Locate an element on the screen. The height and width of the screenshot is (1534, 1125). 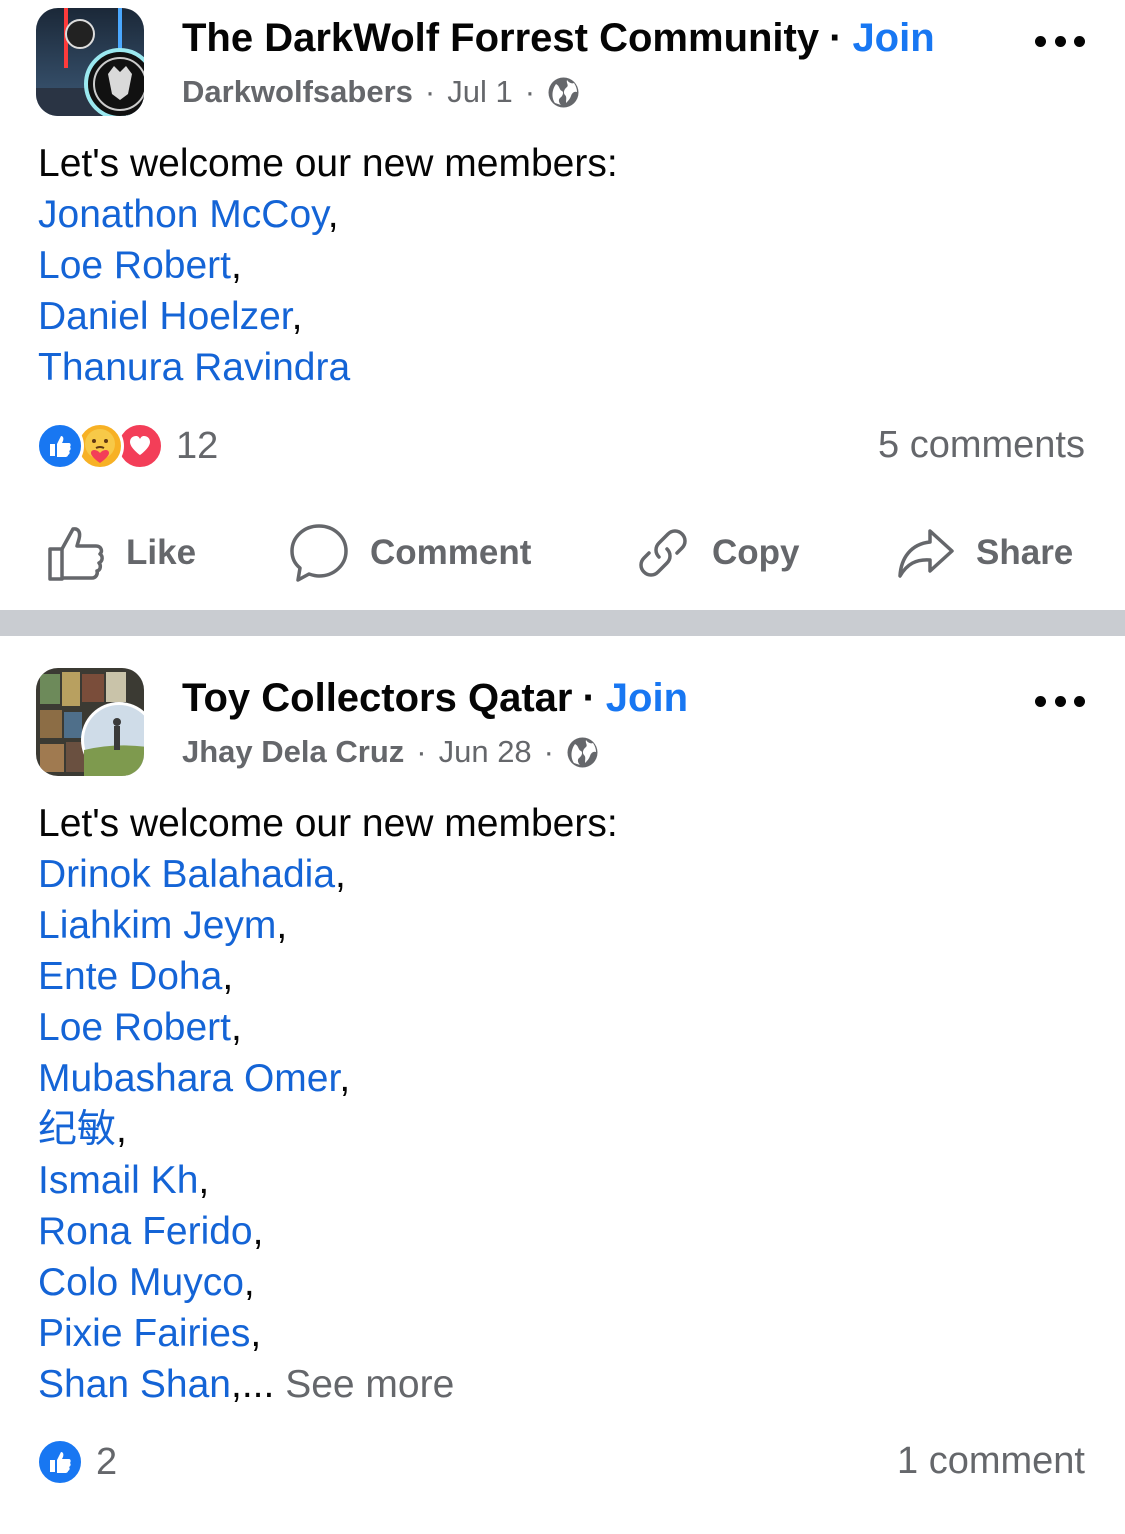
member-line: Thanura Ravindra is located at coordinates (328, 367).